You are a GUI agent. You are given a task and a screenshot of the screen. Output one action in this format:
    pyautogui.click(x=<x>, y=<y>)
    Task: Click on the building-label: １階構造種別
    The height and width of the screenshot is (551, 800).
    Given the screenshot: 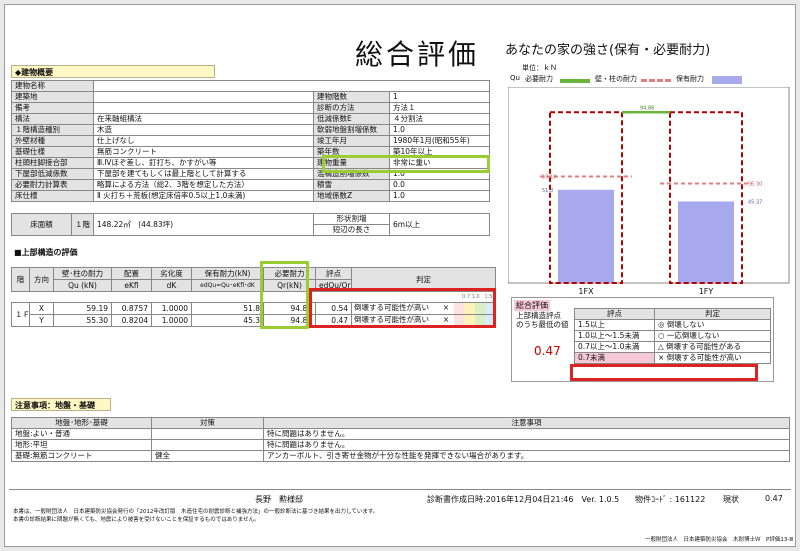 What is the action you would take?
    pyautogui.click(x=52, y=130)
    